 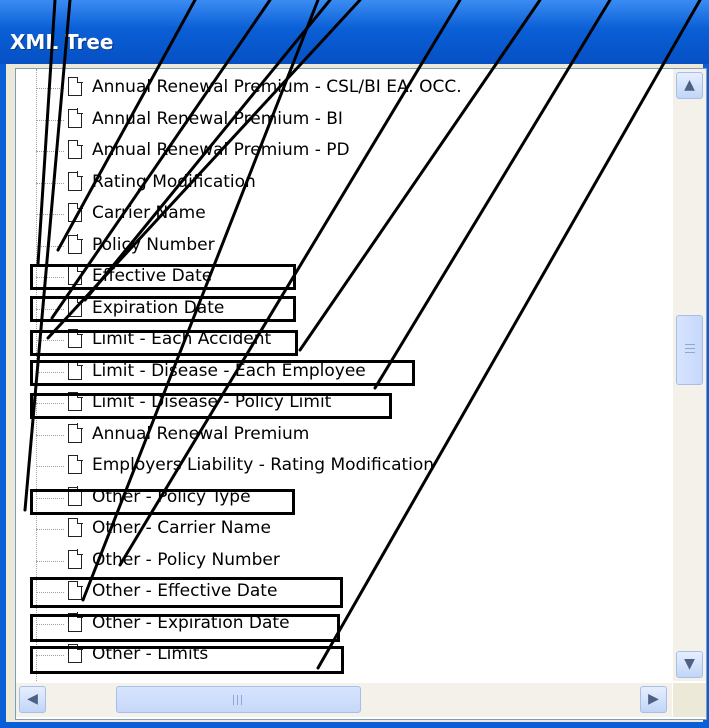 What do you see at coordinates (186, 559) in the screenshot?
I see `tree-item-label: Other - Policy Number` at bounding box center [186, 559].